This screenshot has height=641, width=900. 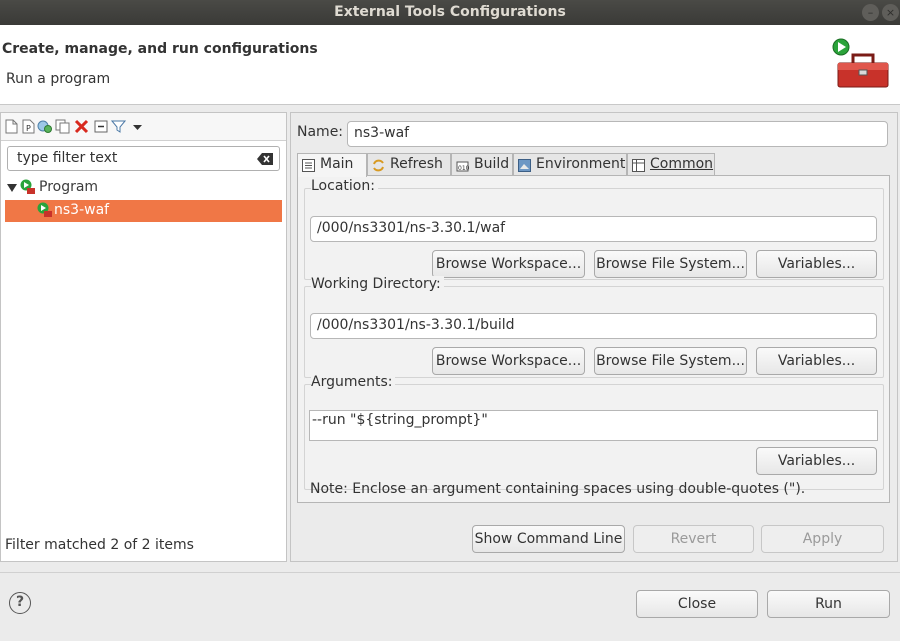 What do you see at coordinates (548, 539) in the screenshot?
I see `show-command-line-button: Show Command Line` at bounding box center [548, 539].